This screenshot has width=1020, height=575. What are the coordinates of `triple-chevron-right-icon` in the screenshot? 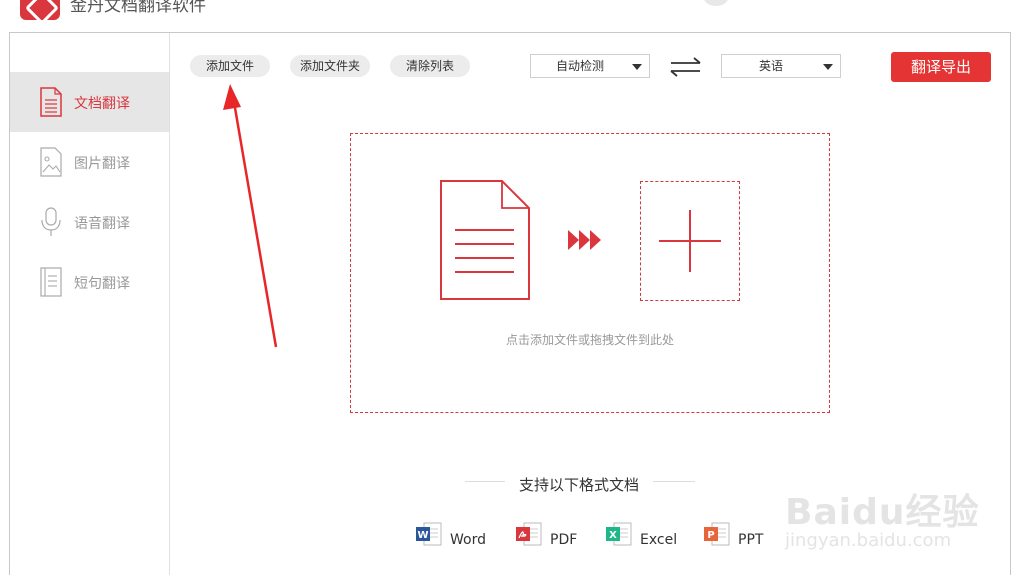 It's located at (584, 240).